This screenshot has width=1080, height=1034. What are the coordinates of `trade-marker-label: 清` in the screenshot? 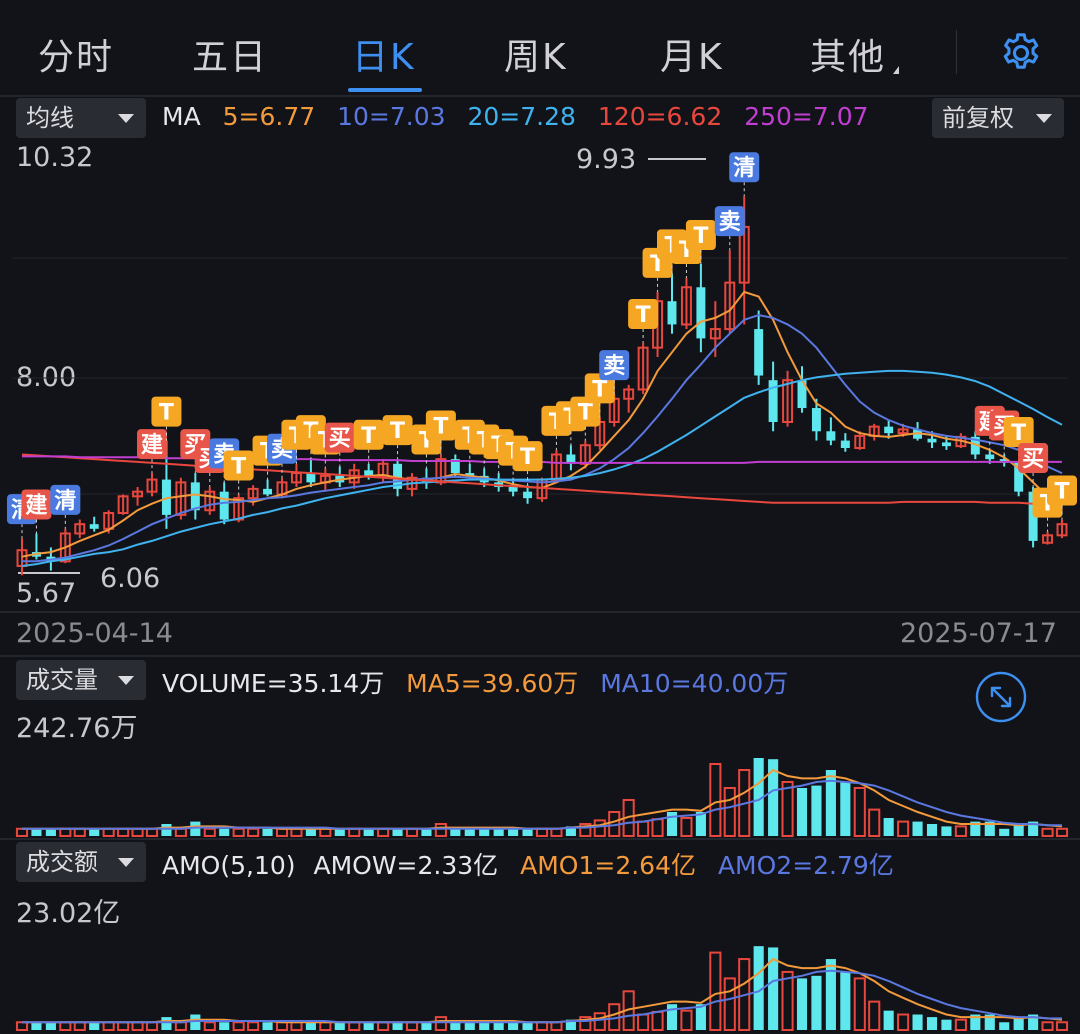 It's located at (744, 168).